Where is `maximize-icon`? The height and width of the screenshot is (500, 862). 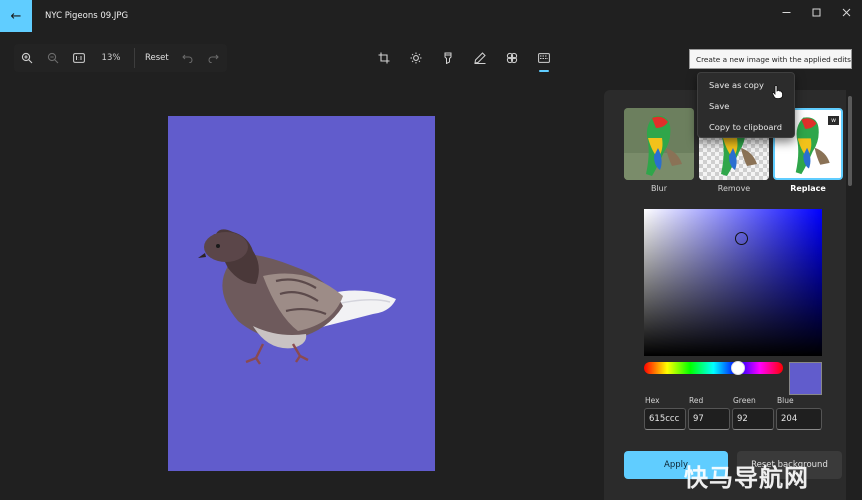
maximize-icon is located at coordinates (816, 12).